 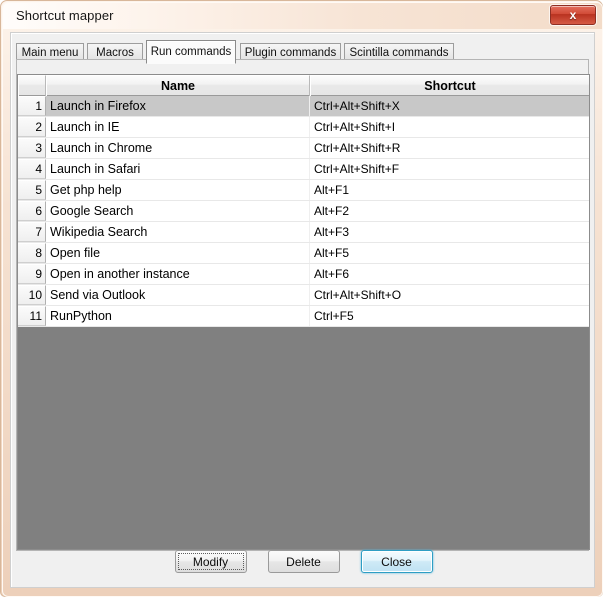 What do you see at coordinates (32, 211) in the screenshot?
I see `row-index: 6` at bounding box center [32, 211].